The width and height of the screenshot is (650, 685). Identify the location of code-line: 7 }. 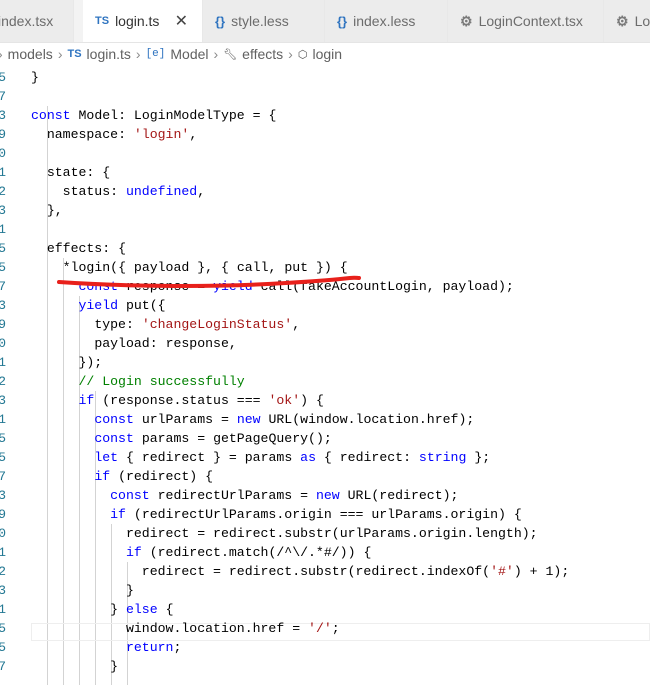
(325, 666).